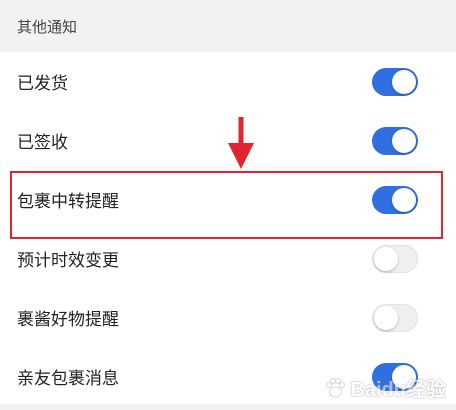  Describe the element at coordinates (42, 84) in the screenshot. I see `setting-label-shipped: 已发货` at that location.